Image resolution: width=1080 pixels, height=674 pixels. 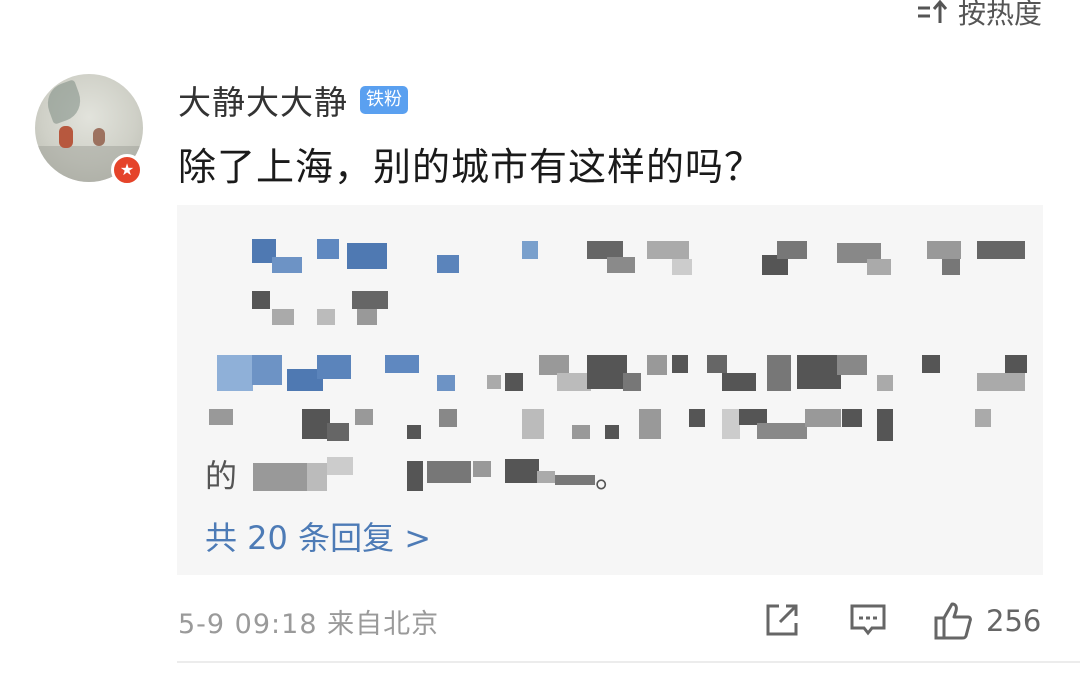 What do you see at coordinates (953, 621) in the screenshot?
I see `like-icon` at bounding box center [953, 621].